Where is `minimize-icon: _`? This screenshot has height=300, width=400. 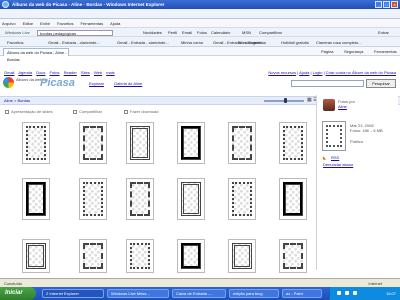
minimize-icon: _ is located at coordinates (378, 4).